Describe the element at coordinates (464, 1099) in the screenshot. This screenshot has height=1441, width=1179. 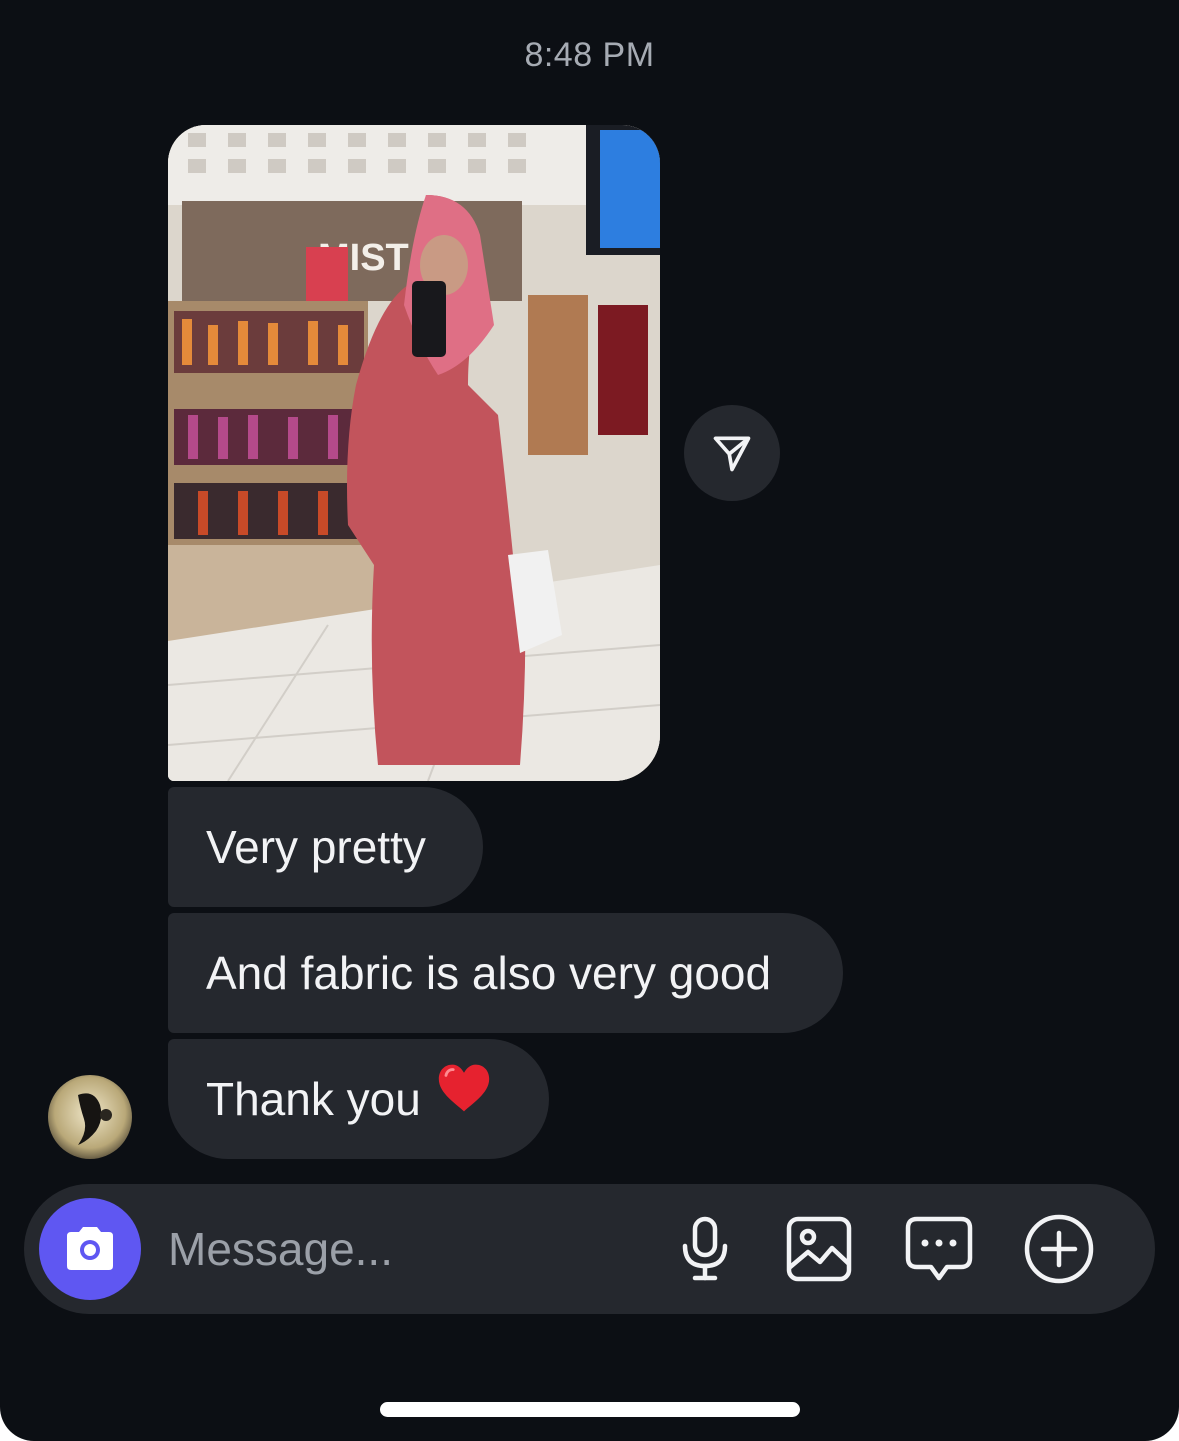
I see `red-heart-icon` at that location.